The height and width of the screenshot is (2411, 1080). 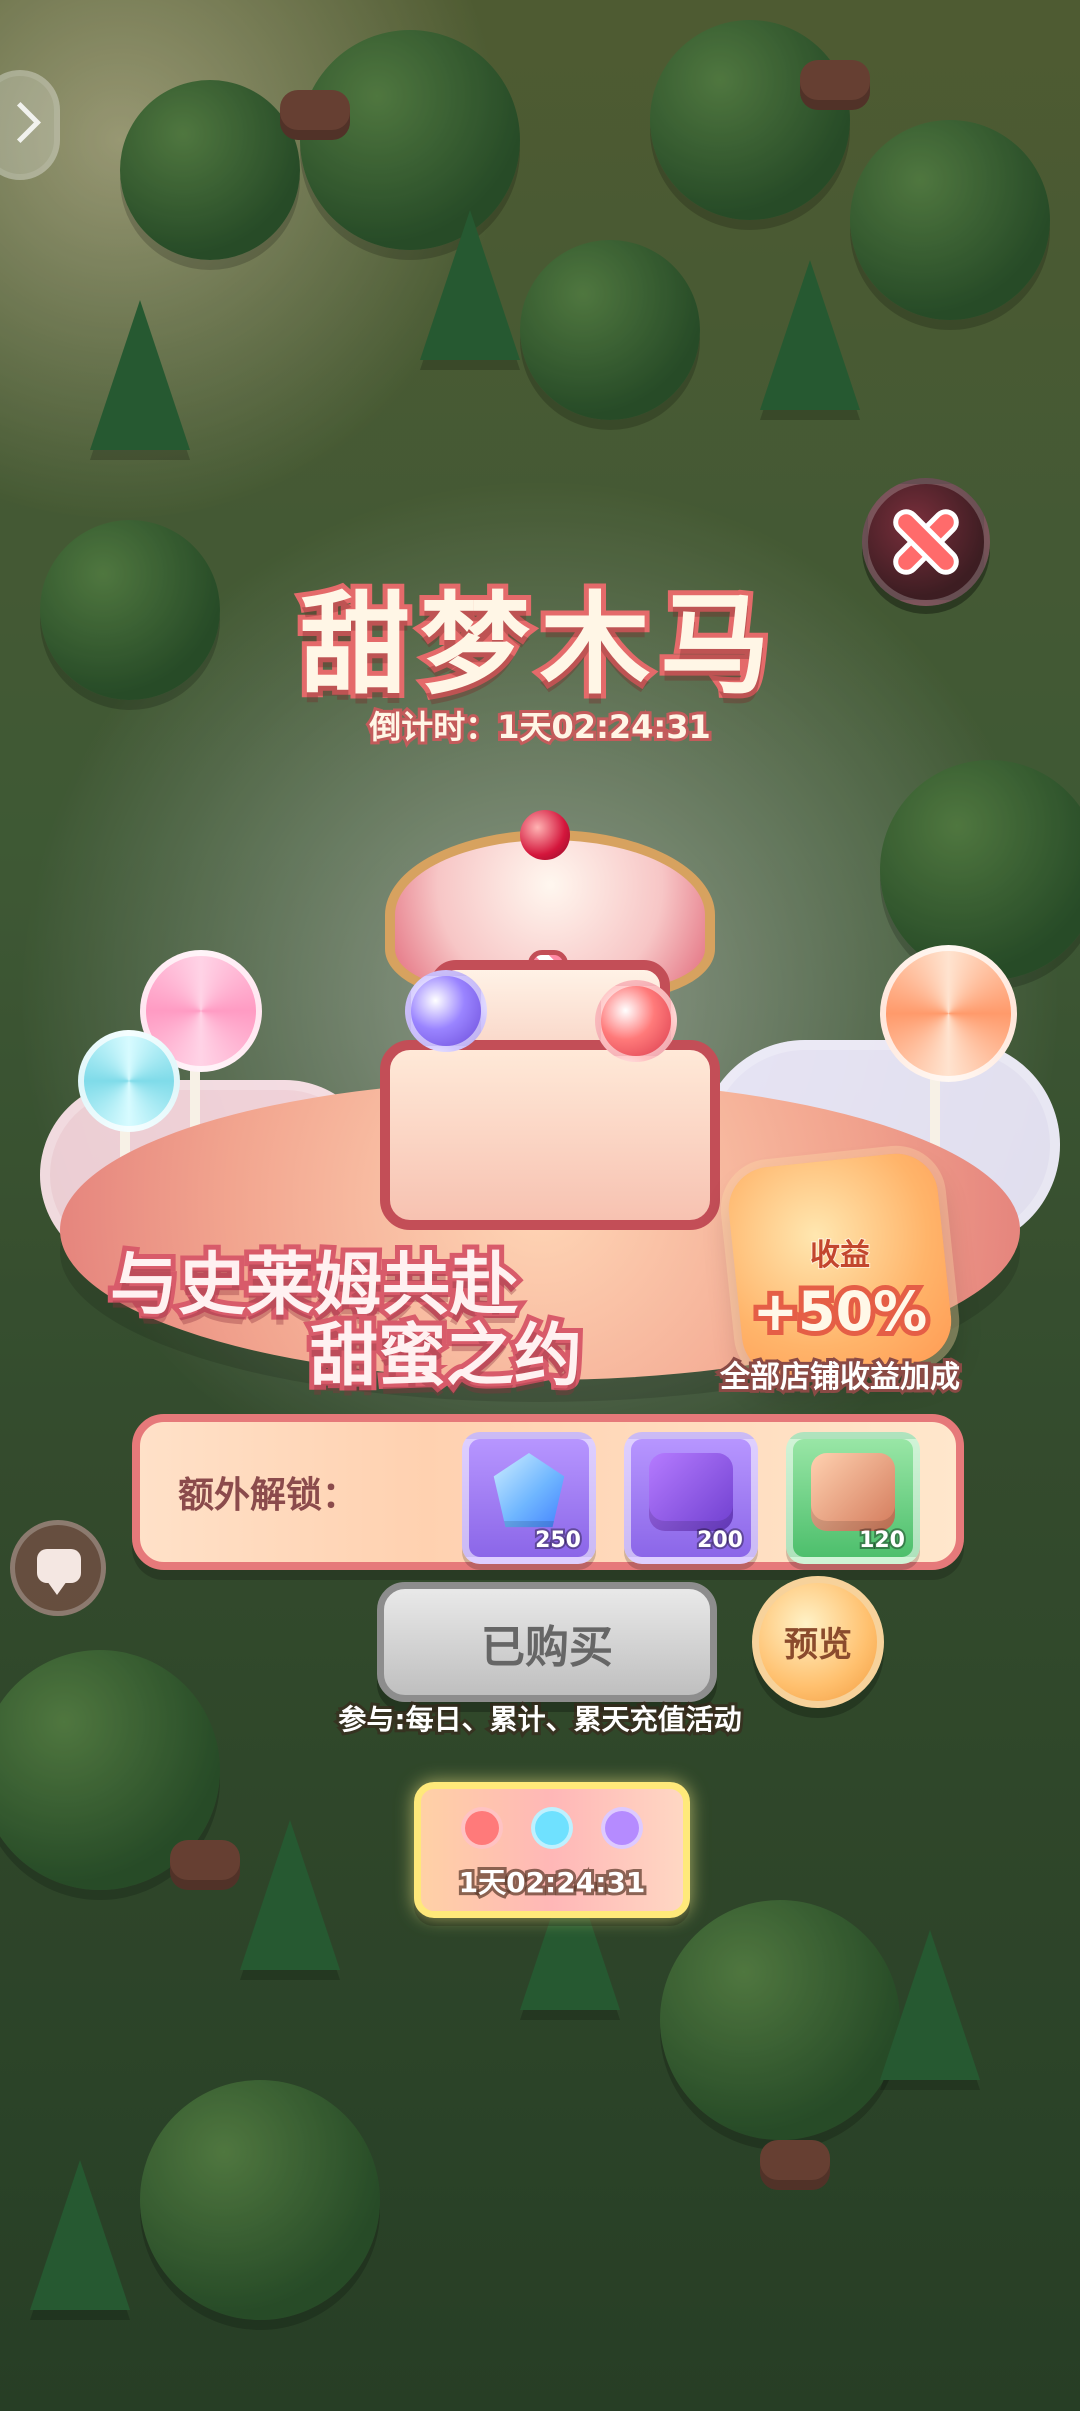 I want to click on slime-rider-purple, so click(x=446, y=1011).